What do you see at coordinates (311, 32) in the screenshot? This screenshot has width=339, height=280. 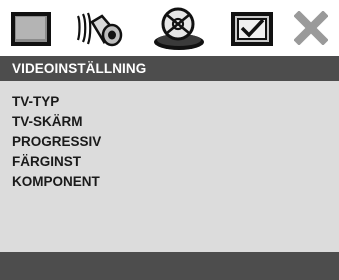 I see `close-icon` at bounding box center [311, 32].